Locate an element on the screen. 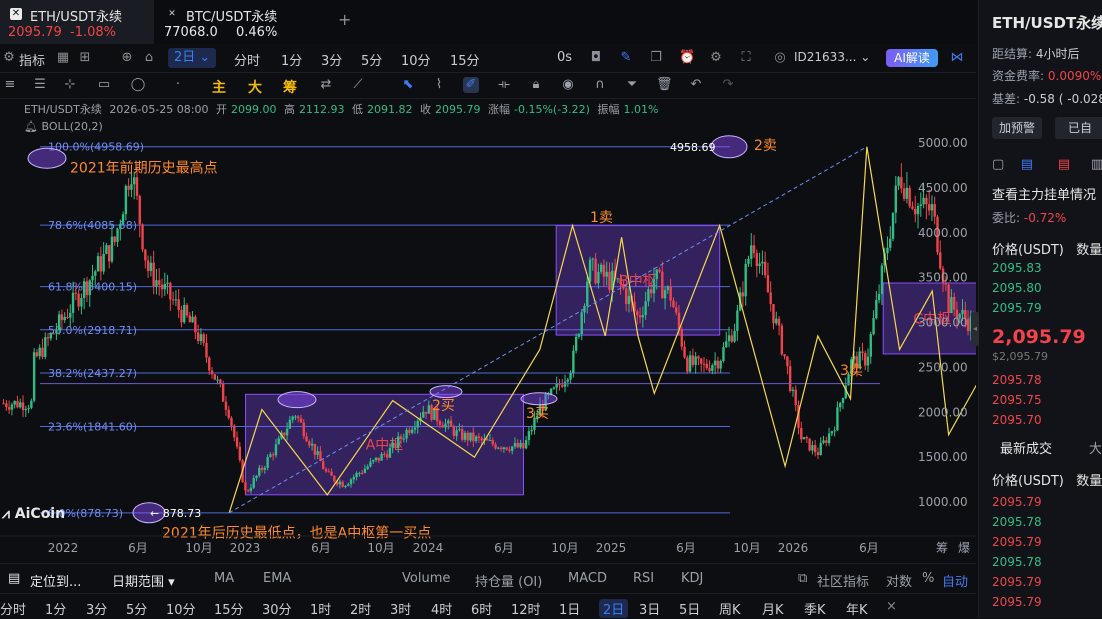 The width and height of the screenshot is (1102, 619). big-order-button: 大 is located at coordinates (255, 87).